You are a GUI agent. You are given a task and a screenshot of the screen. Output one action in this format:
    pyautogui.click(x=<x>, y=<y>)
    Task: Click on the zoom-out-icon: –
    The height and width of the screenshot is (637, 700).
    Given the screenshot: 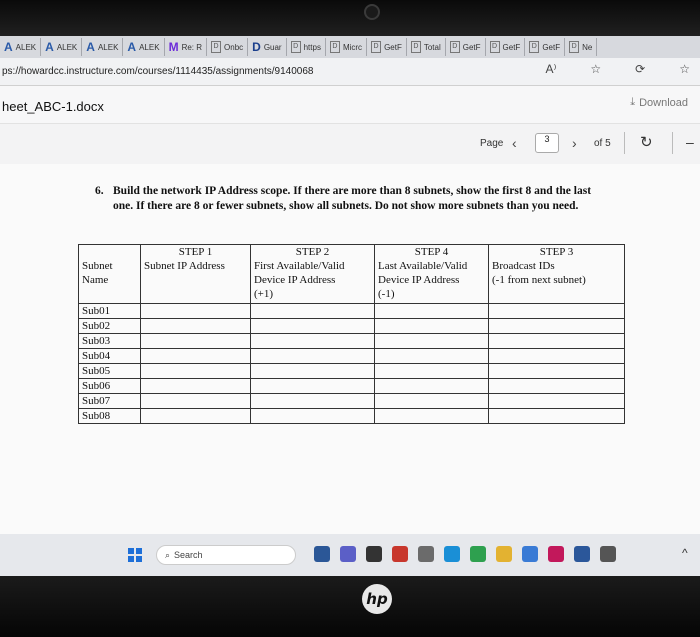 What is the action you would take?
    pyautogui.click(x=690, y=142)
    